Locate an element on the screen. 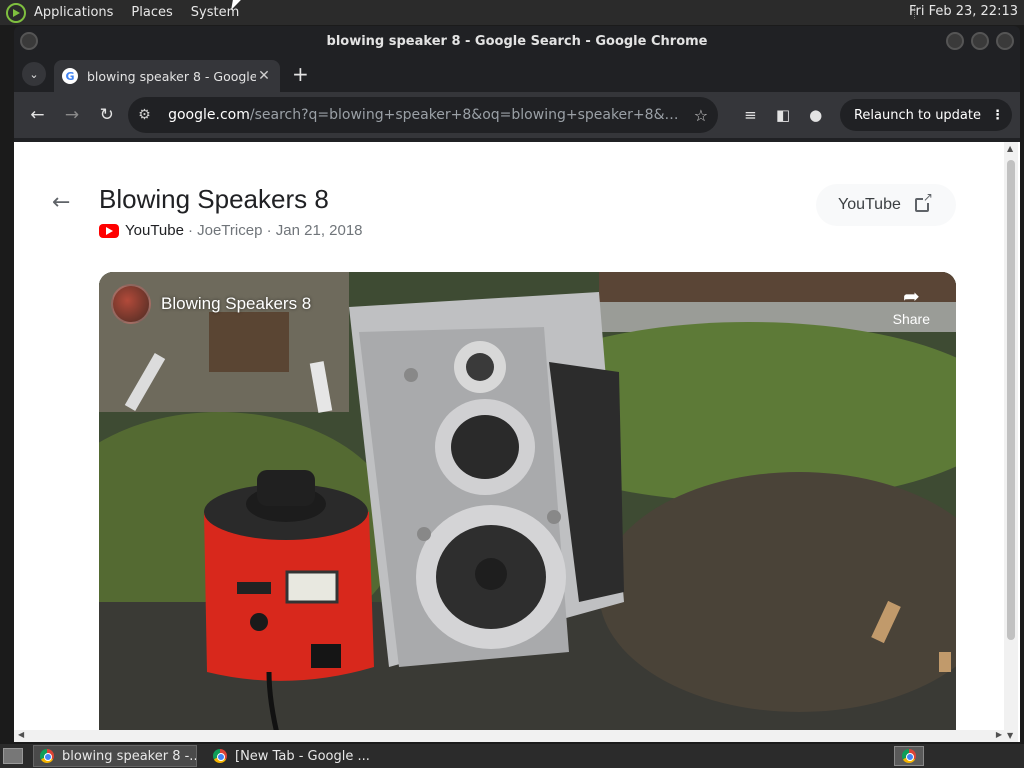 The image size is (1024, 768). result-back-arrow-icon: ← is located at coordinates (61, 202).